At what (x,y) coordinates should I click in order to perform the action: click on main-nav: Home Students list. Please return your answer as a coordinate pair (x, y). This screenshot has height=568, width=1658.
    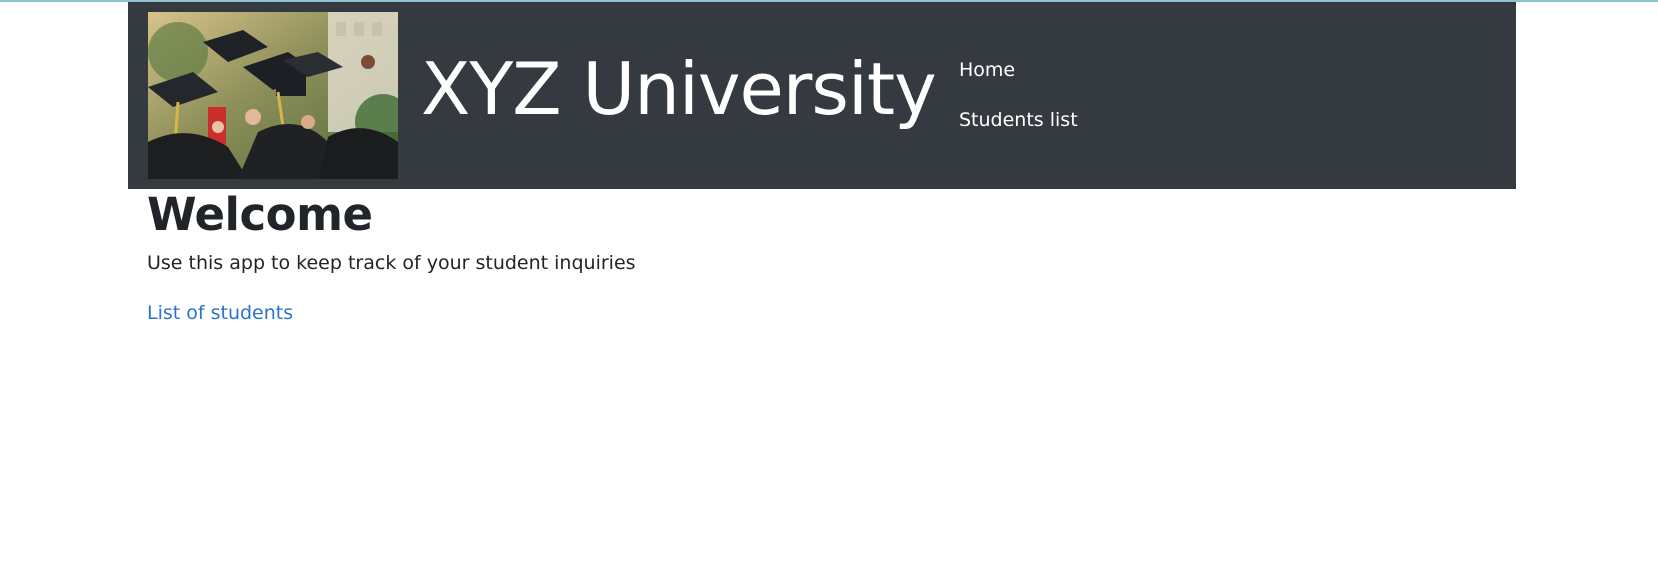
    Looking at the image, I should click on (1018, 108).